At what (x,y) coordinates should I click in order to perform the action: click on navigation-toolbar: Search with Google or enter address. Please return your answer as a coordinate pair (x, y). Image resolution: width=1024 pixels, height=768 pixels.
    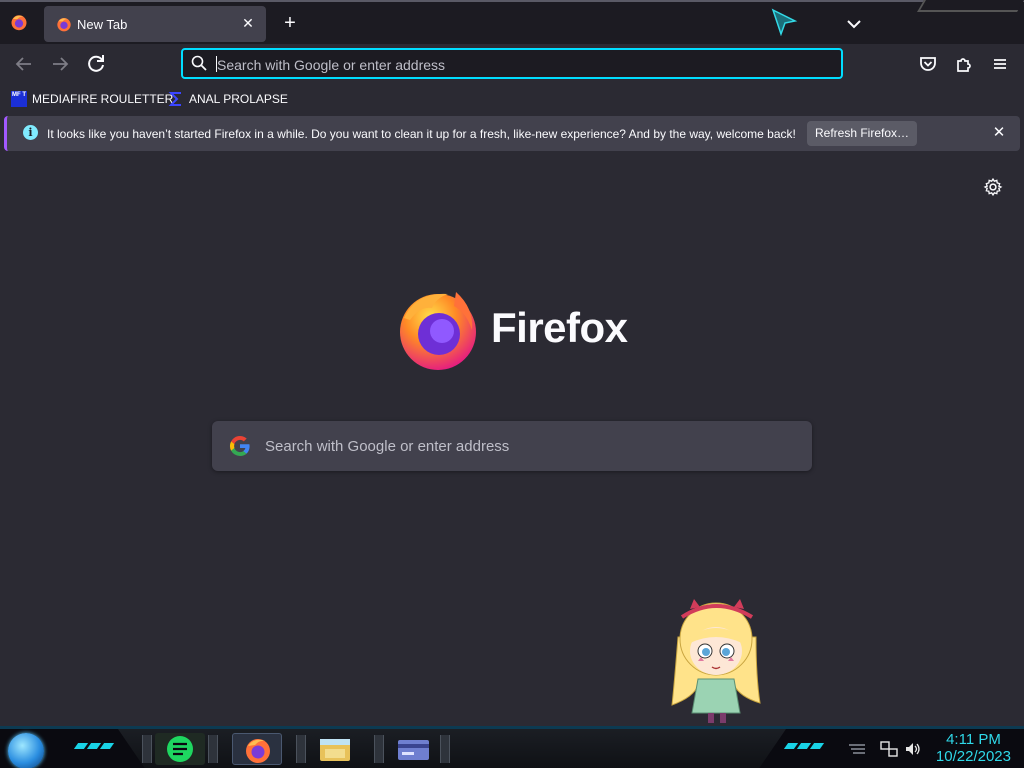
    Looking at the image, I should click on (512, 64).